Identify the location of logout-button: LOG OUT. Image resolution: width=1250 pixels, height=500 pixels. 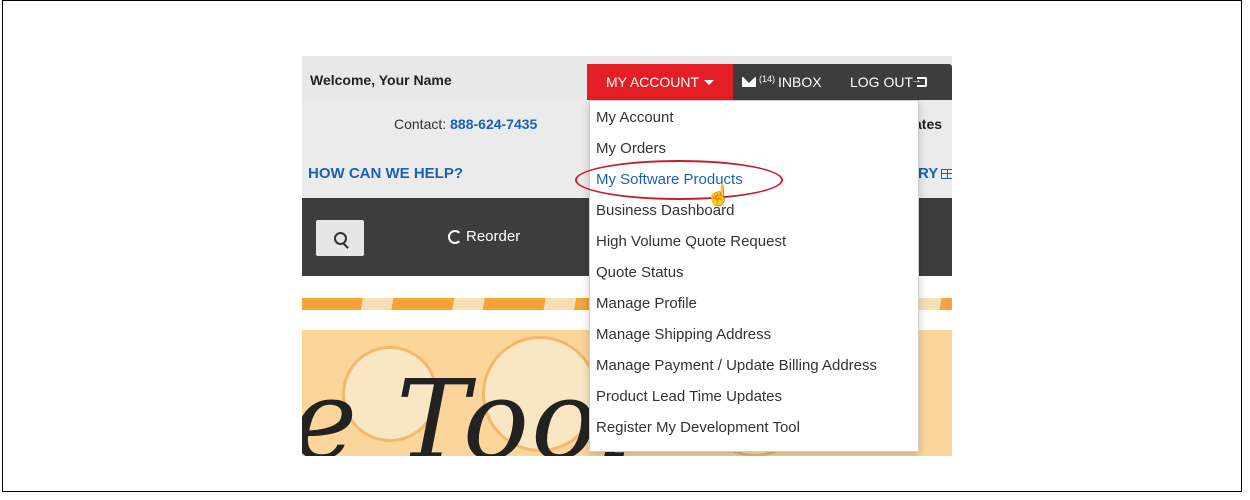
(889, 82).